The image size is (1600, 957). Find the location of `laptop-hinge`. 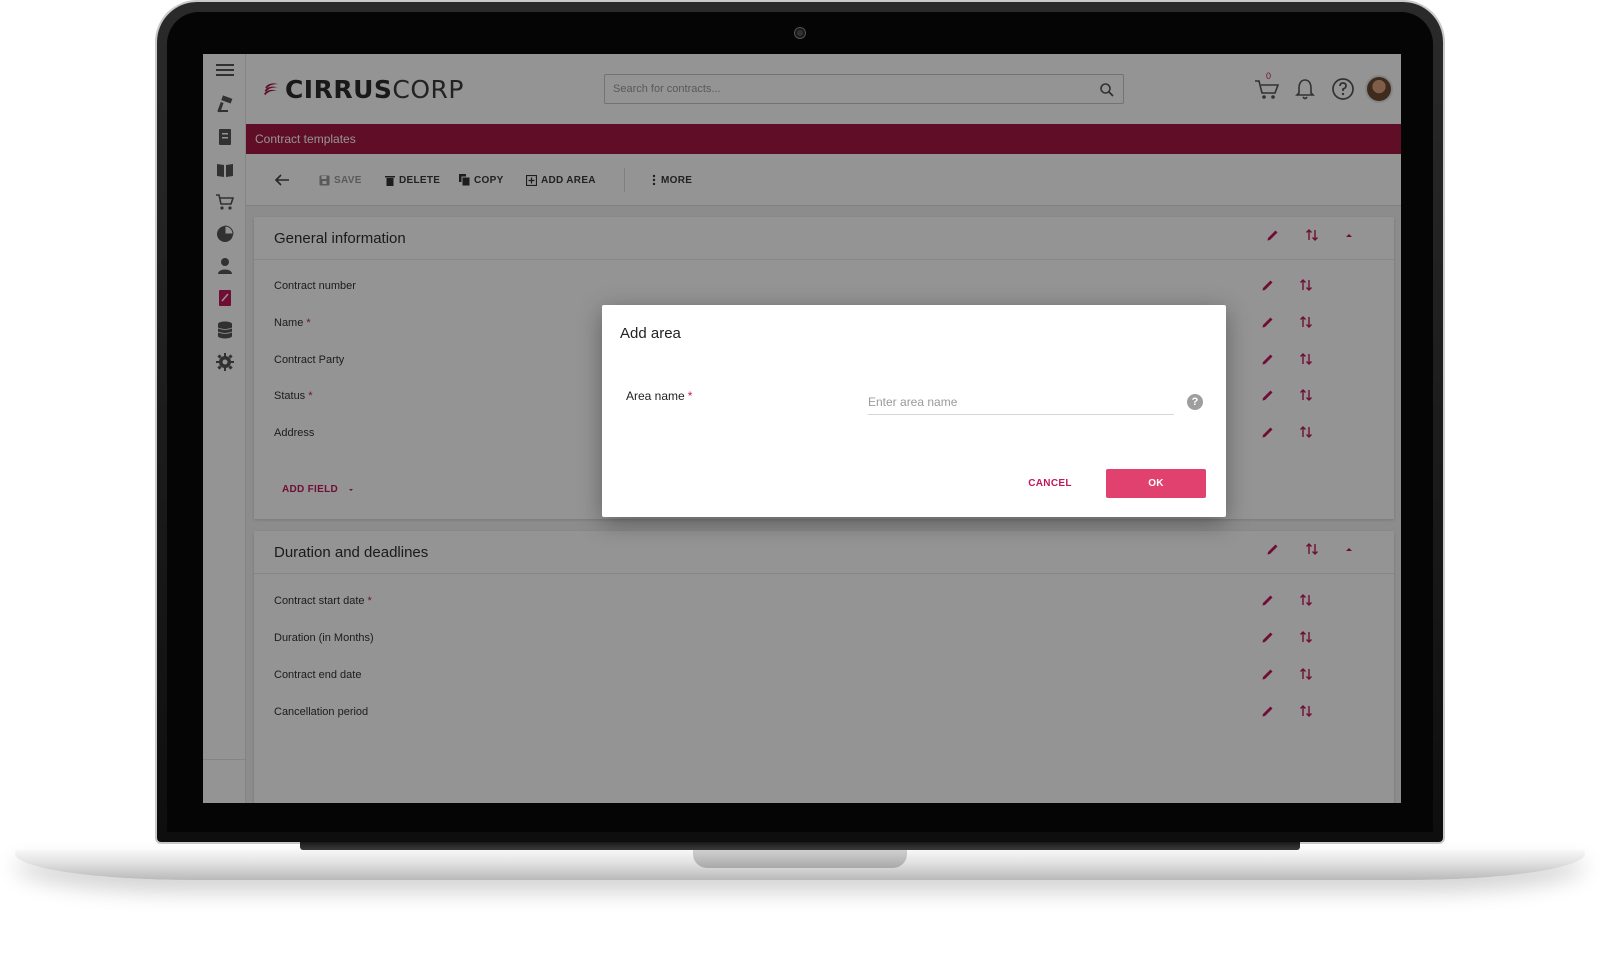

laptop-hinge is located at coordinates (800, 846).